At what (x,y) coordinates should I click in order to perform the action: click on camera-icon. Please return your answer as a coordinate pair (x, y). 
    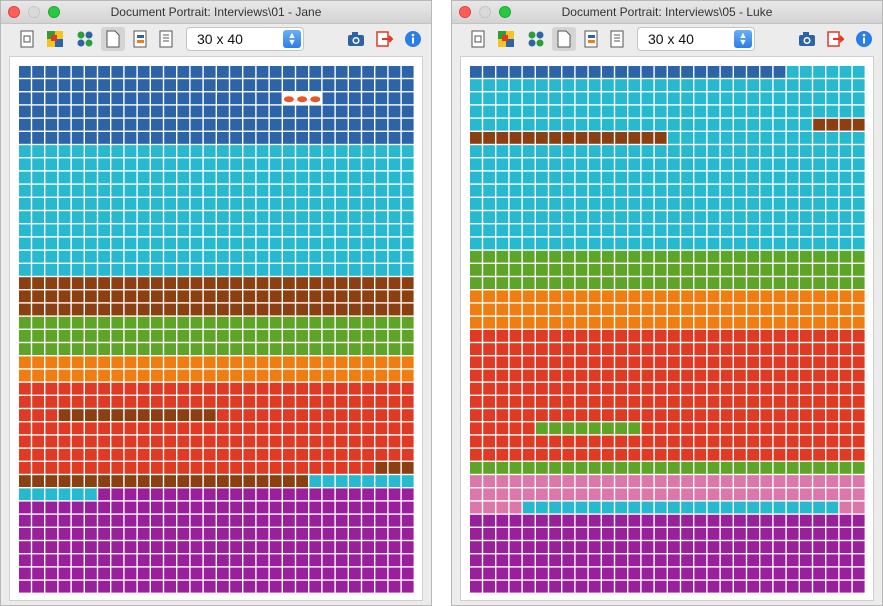
    Looking at the image, I should click on (356, 39).